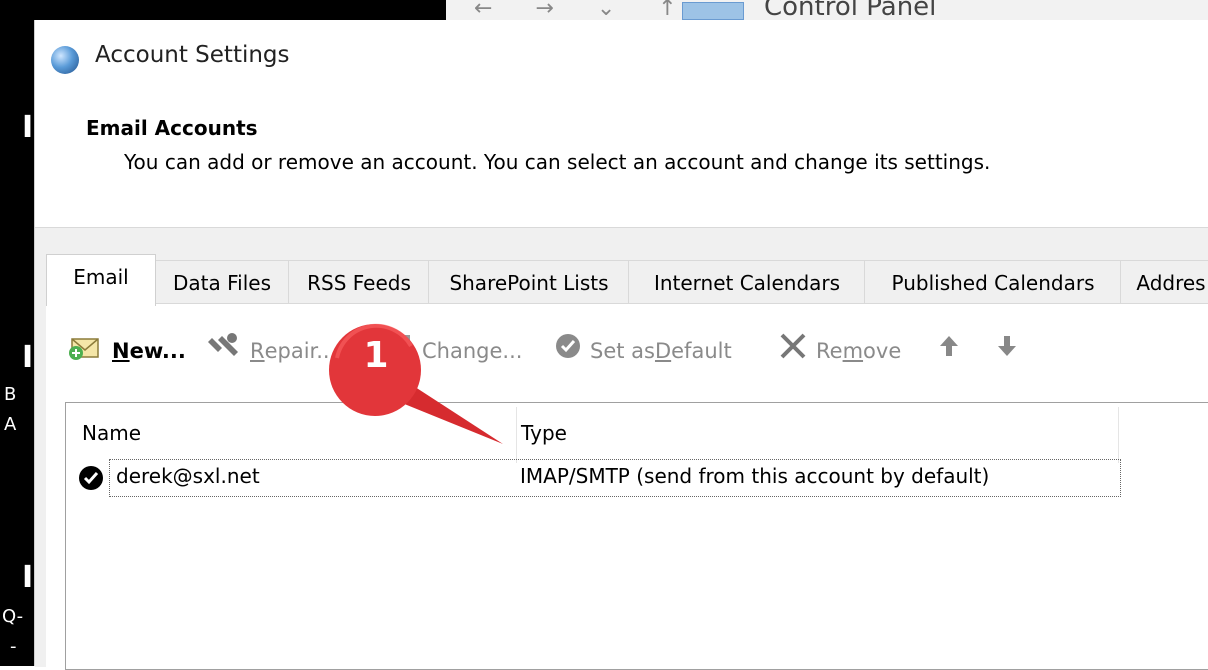  Describe the element at coordinates (829, 351) in the screenshot. I see `remove-label-pre: Re` at that location.